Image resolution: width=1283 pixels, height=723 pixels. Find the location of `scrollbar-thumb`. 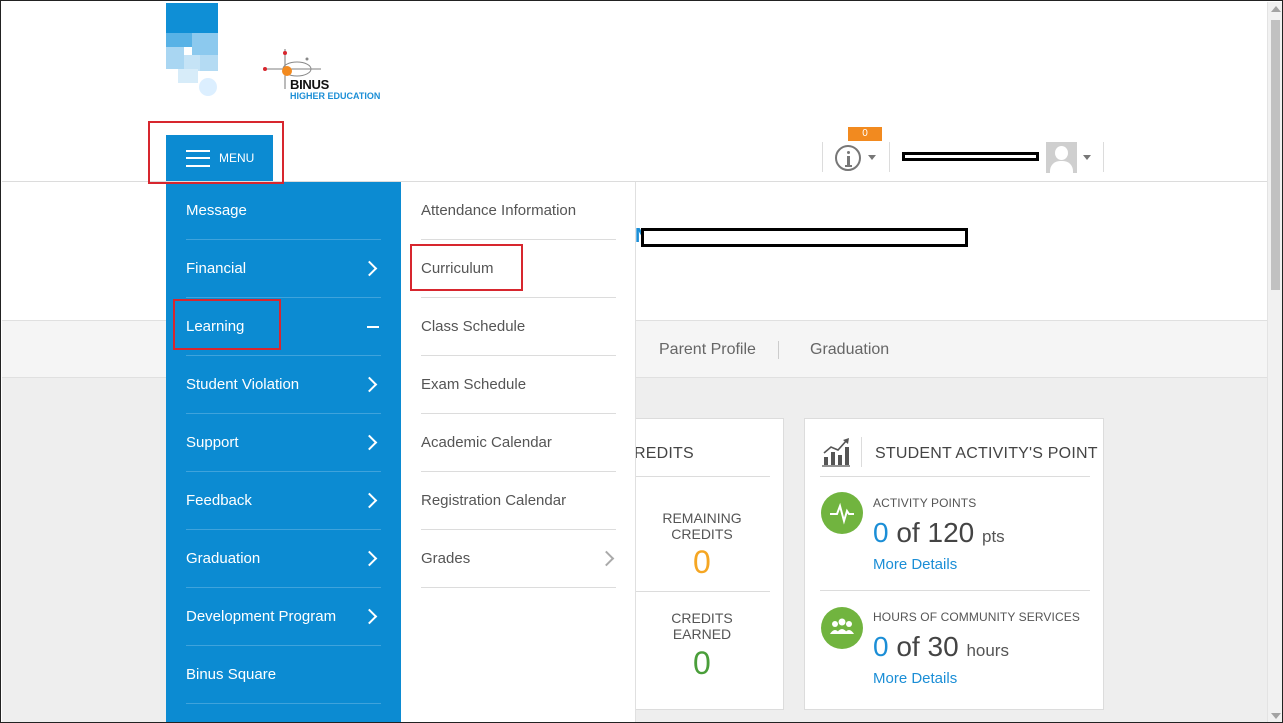

scrollbar-thumb is located at coordinates (1275, 155).